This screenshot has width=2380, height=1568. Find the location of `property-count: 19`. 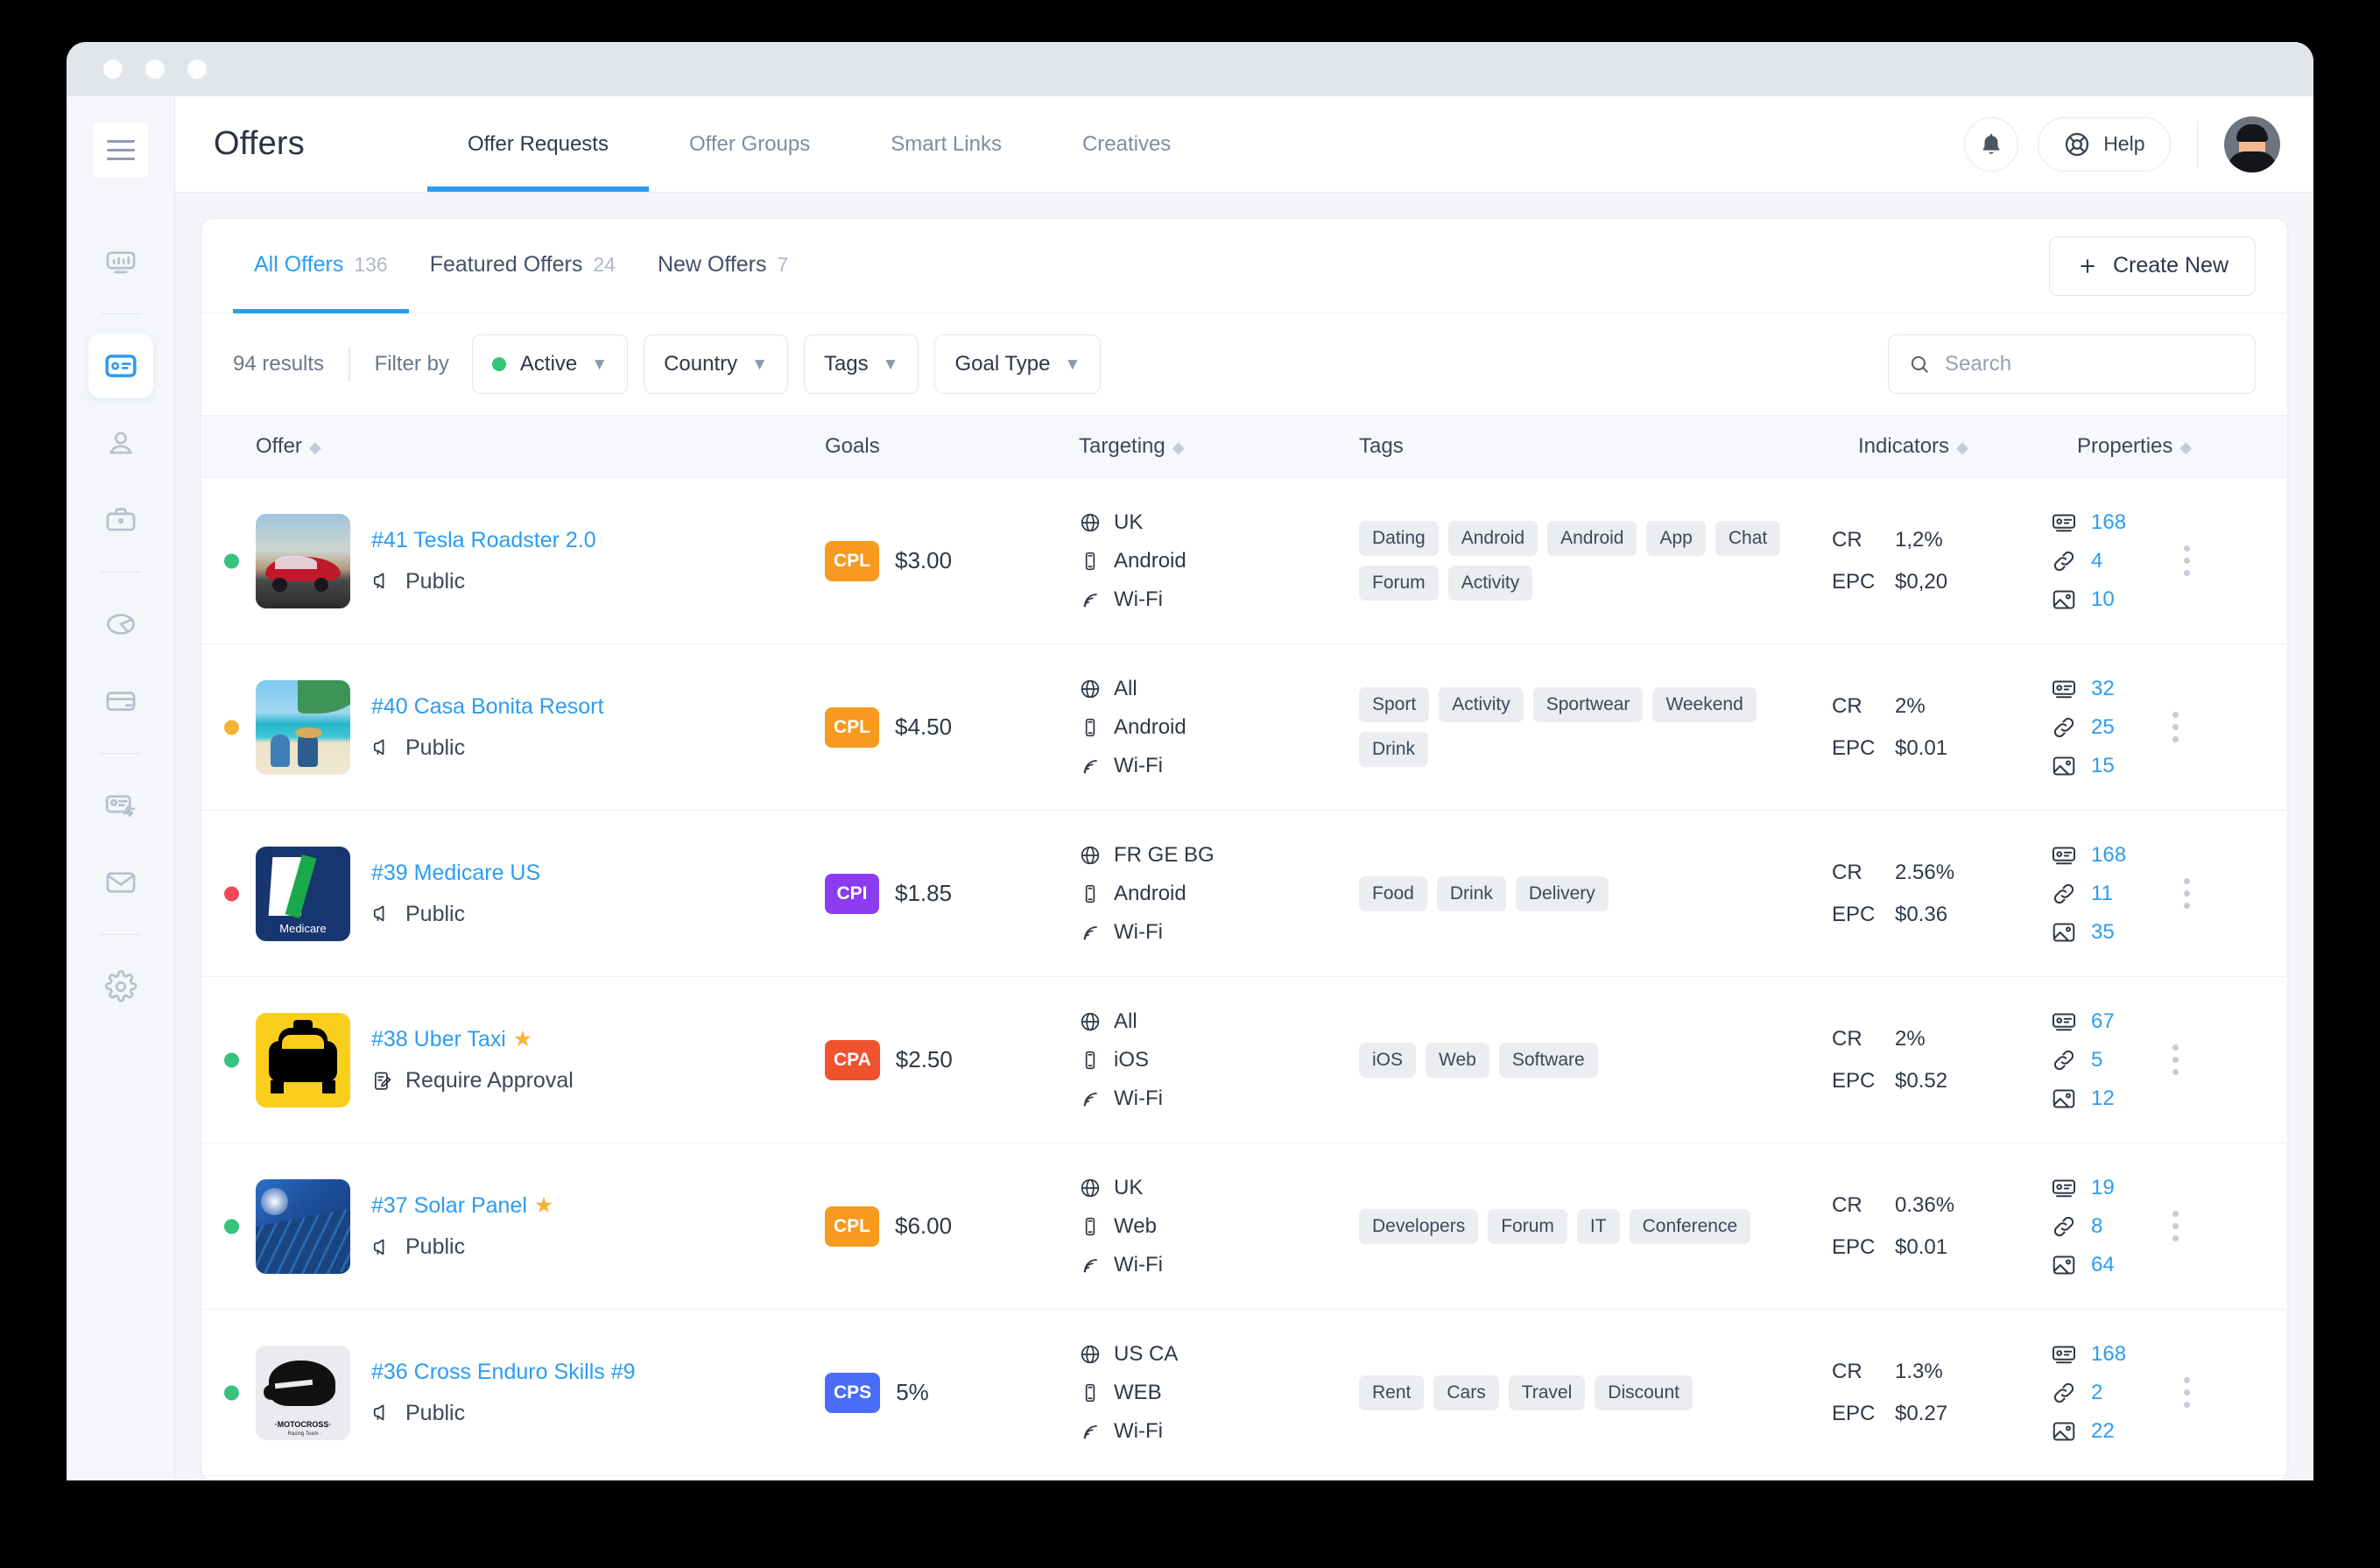

property-count: 19 is located at coordinates (2103, 1188).